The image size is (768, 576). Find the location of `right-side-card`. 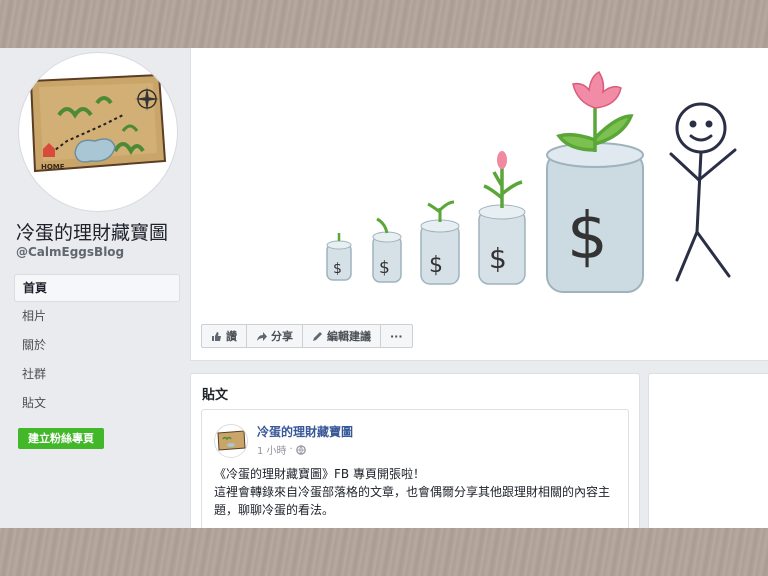

right-side-card is located at coordinates (708, 450).